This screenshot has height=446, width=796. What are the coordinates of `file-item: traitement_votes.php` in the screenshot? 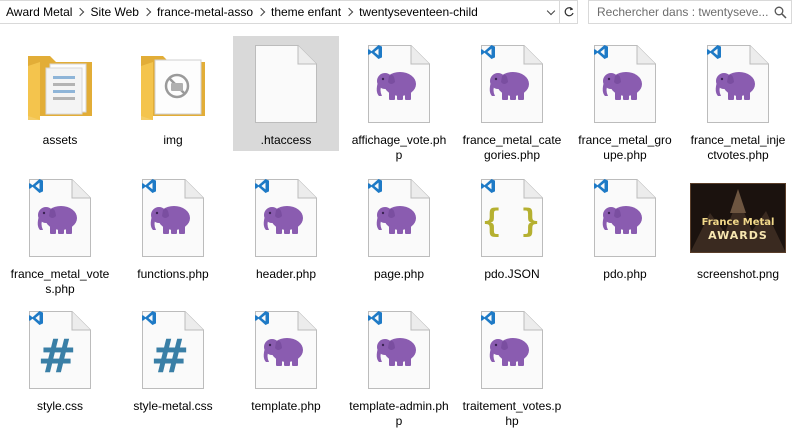 It's located at (512, 367).